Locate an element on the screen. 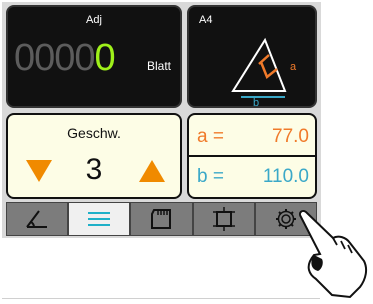 This screenshot has height=304, width=373. speed-title: Geschw. is located at coordinates (94, 133).